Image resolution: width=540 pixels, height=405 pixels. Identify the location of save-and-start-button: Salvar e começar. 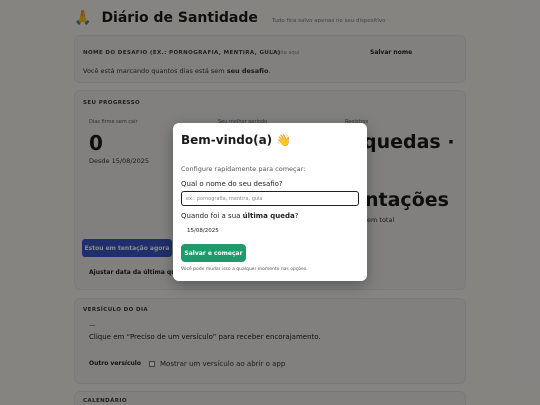
(213, 253).